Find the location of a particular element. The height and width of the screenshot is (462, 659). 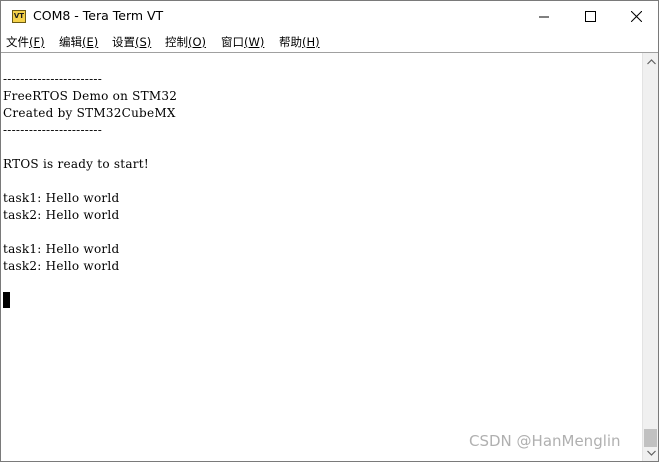

chevron-down-icon is located at coordinates (651, 453).